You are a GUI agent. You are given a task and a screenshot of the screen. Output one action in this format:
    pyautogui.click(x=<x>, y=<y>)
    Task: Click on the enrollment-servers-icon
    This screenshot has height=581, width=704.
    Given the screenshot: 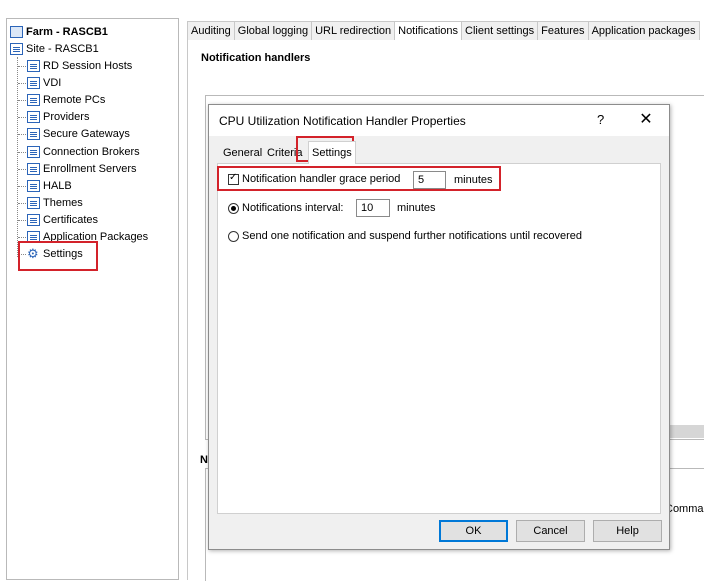 What is the action you would take?
    pyautogui.click(x=33, y=168)
    